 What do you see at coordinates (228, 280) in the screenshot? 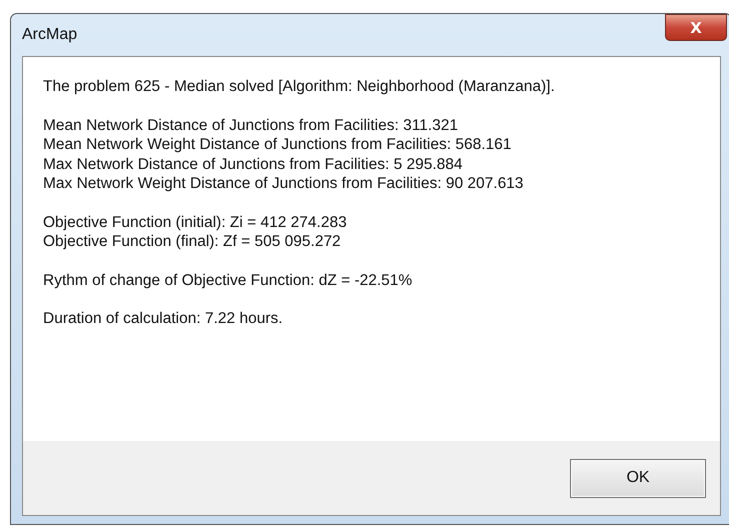
I see `message-text: Rythm of change of Objective Function: dZ = -22.51%` at bounding box center [228, 280].